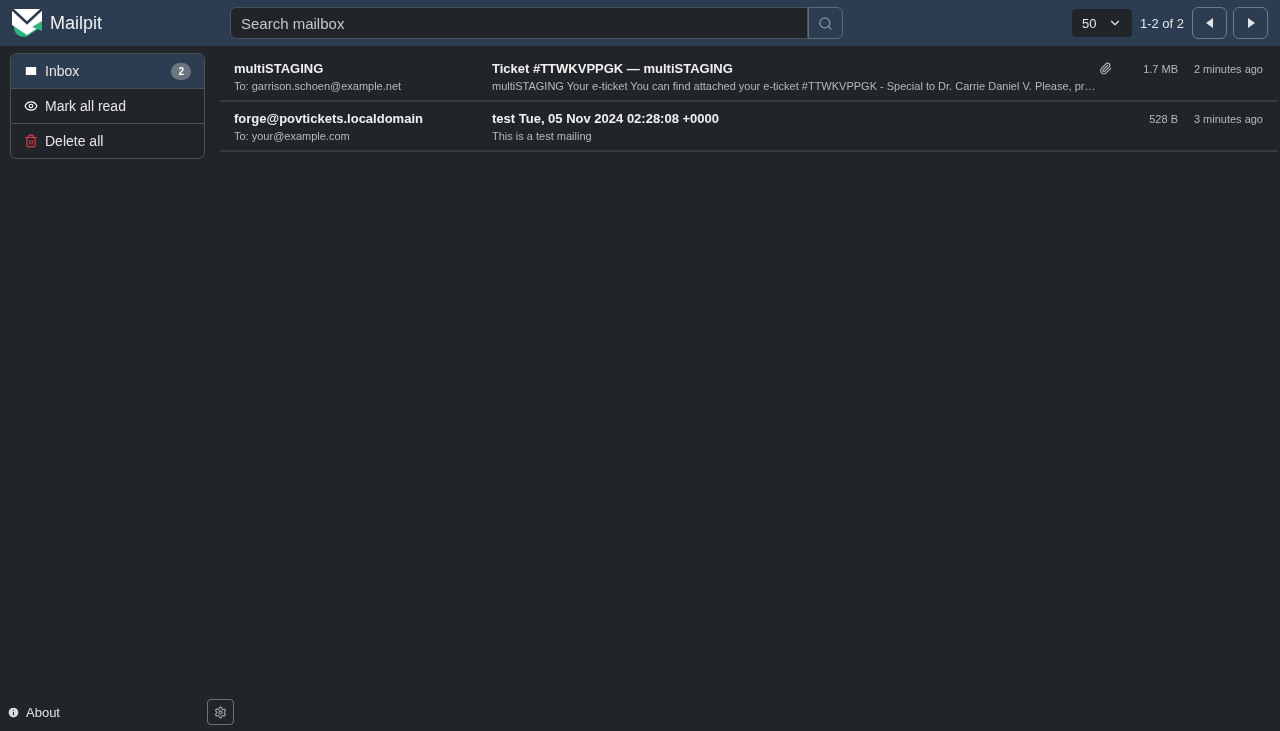  Describe the element at coordinates (1101, 23) in the screenshot. I see `per-page-select: 50` at that location.